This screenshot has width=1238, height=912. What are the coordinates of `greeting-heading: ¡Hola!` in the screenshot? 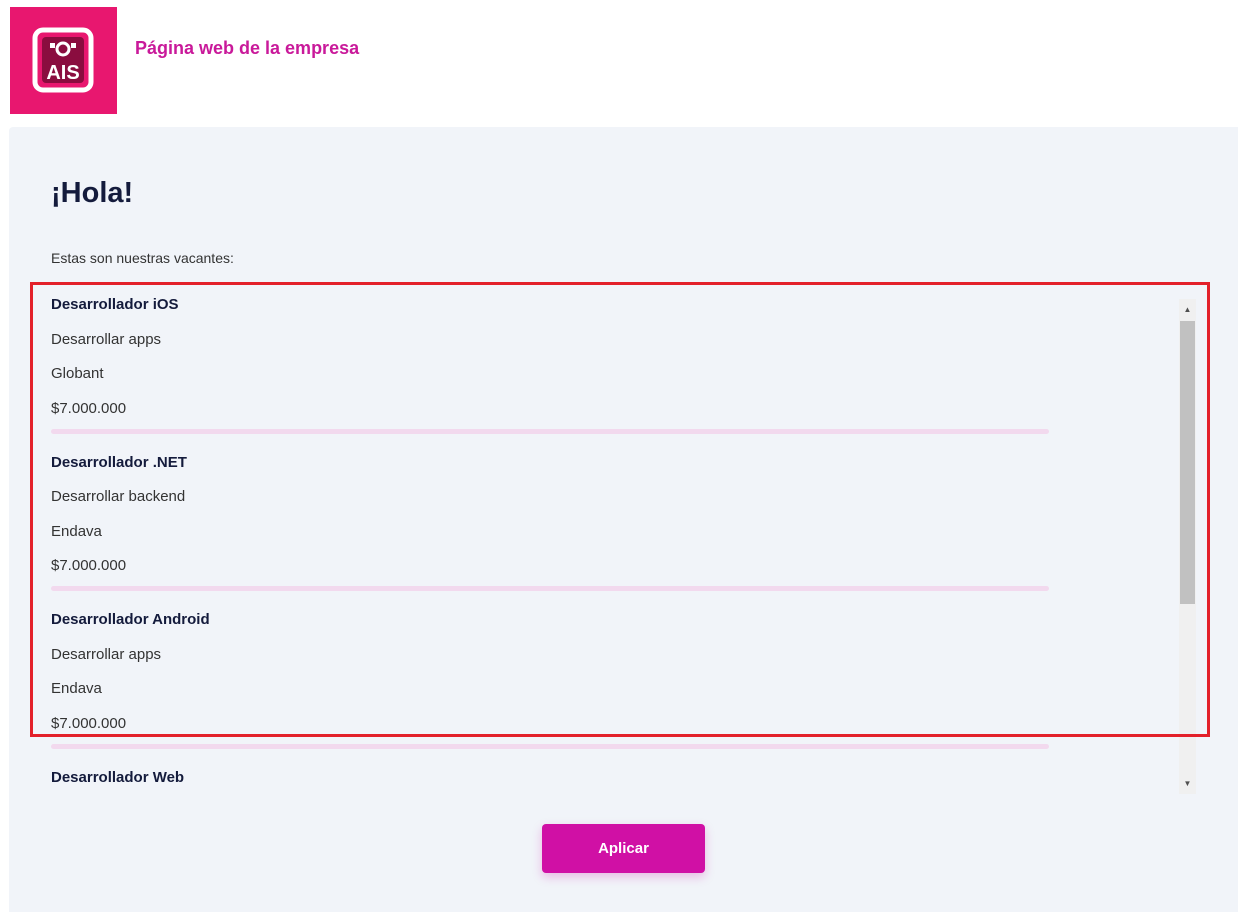 It's located at (92, 193).